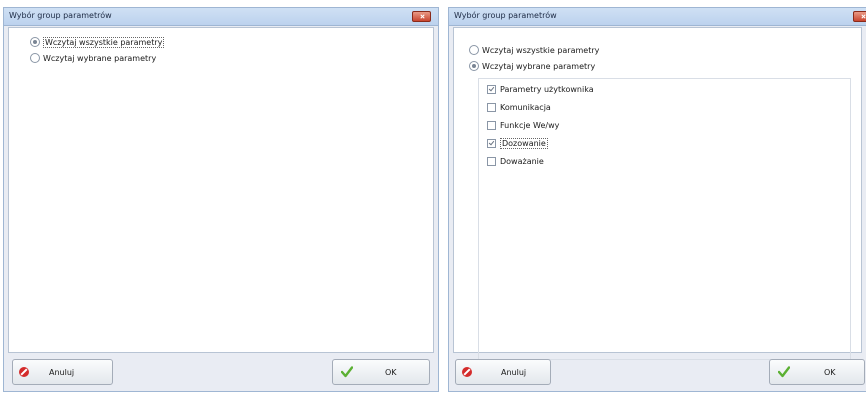  I want to click on checkbox-user-parameters: Parametry użytkownika, so click(540, 89).